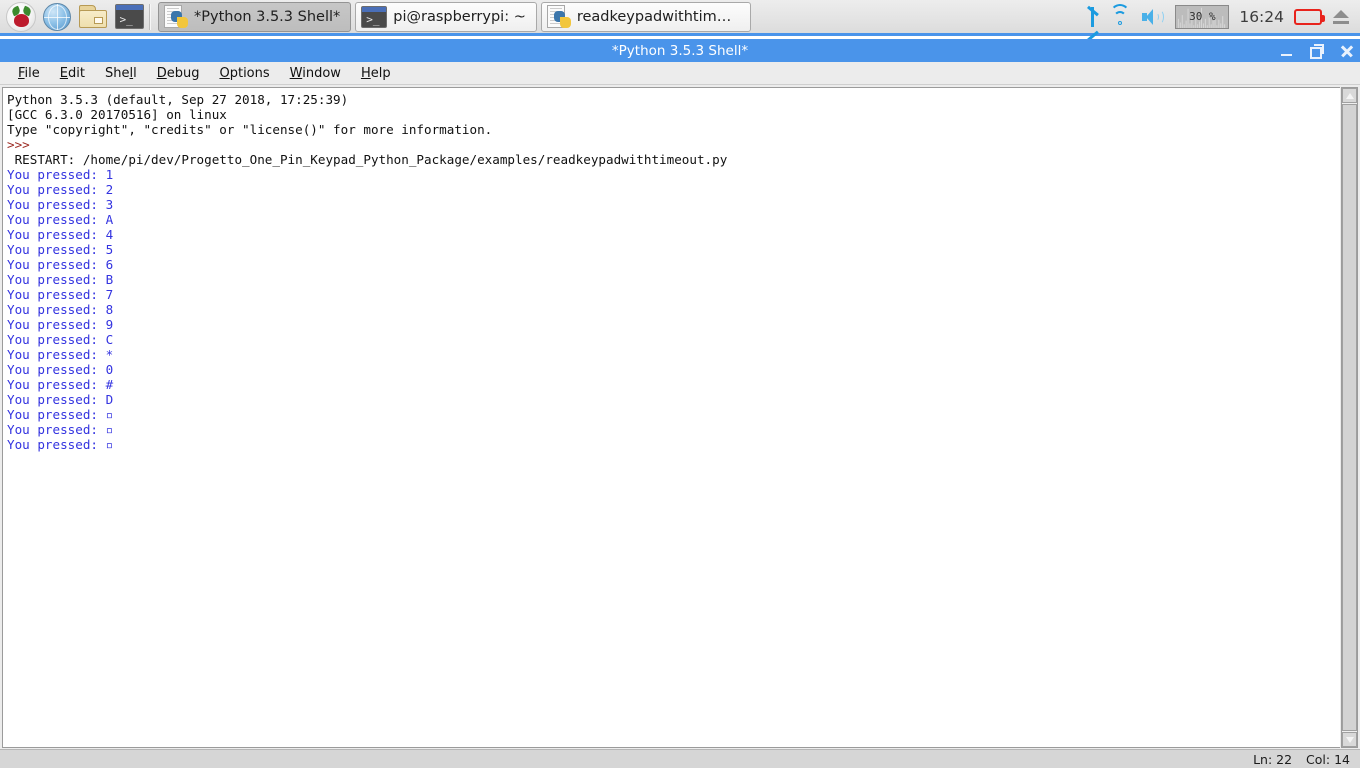 The height and width of the screenshot is (768, 1360). I want to click on menubar: File Edit Shell Debug Options Window Help, so click(680, 73).